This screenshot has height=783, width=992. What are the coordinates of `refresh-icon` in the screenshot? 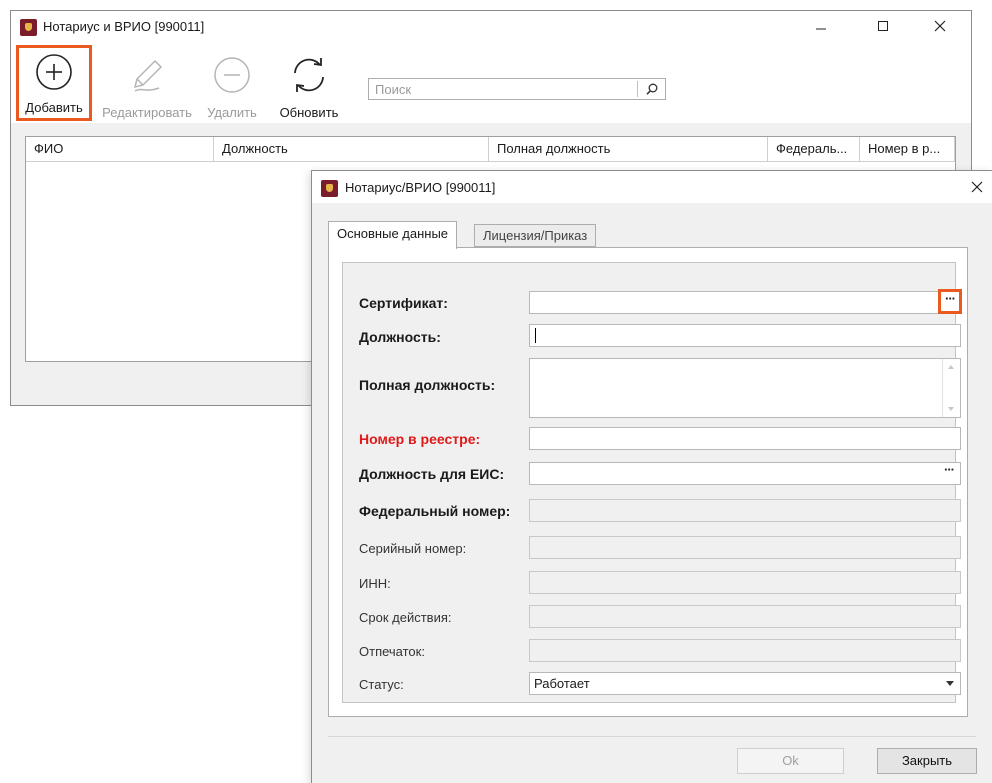 It's located at (309, 75).